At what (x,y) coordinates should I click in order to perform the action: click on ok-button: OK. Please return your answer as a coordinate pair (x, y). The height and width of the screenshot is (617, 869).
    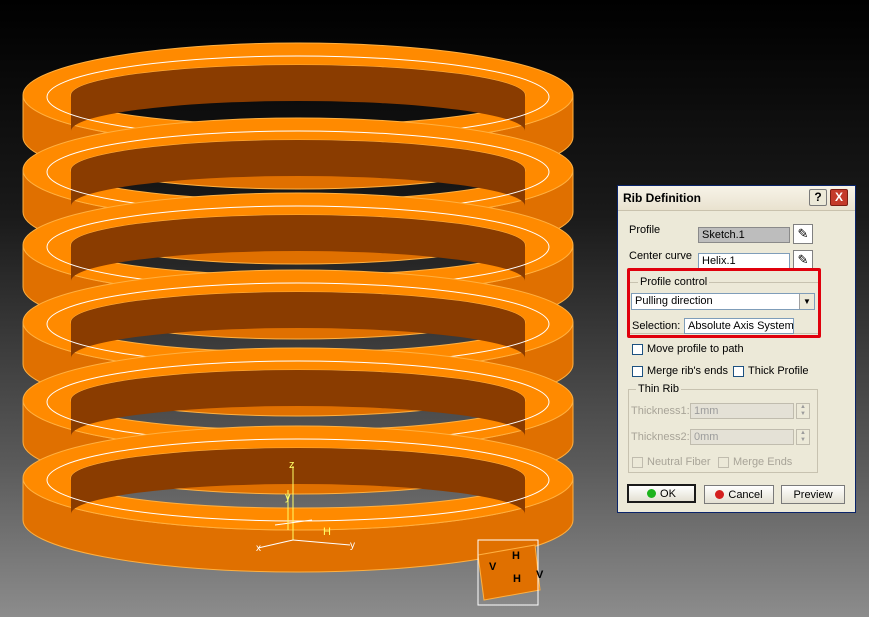
    Looking at the image, I should click on (661, 493).